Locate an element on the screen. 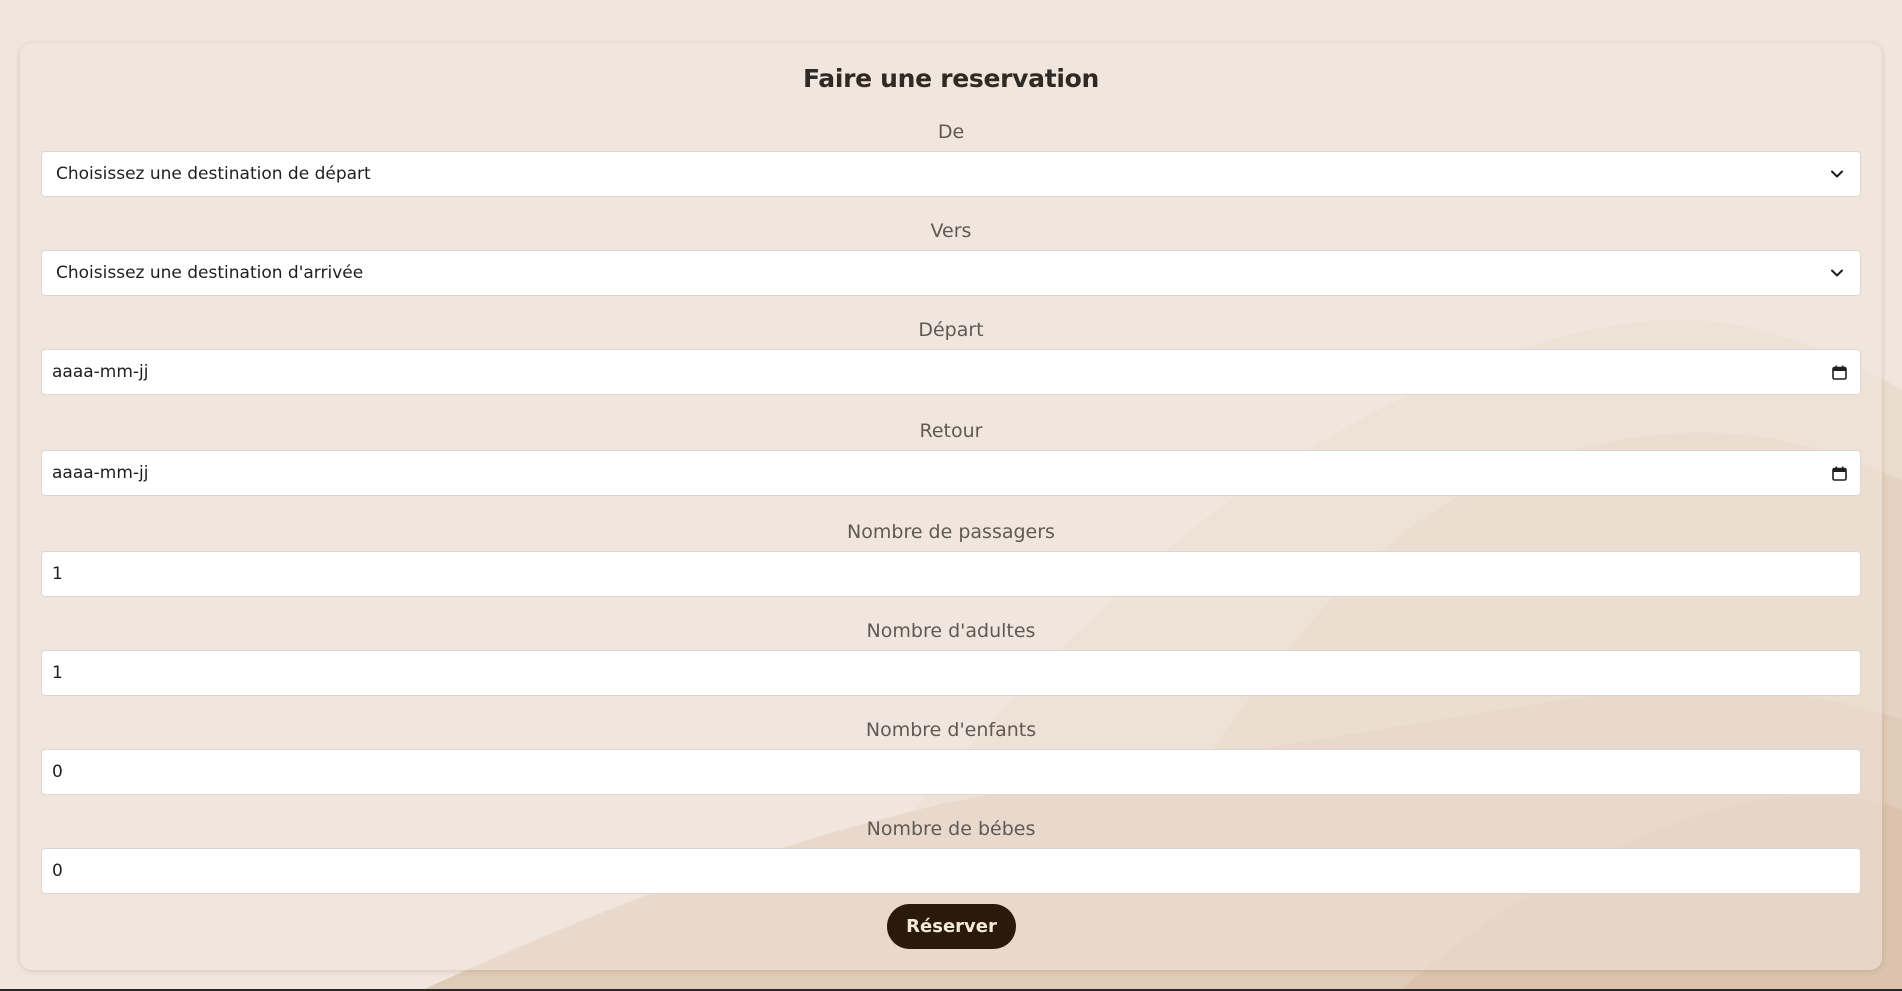  from-label: De is located at coordinates (951, 132).